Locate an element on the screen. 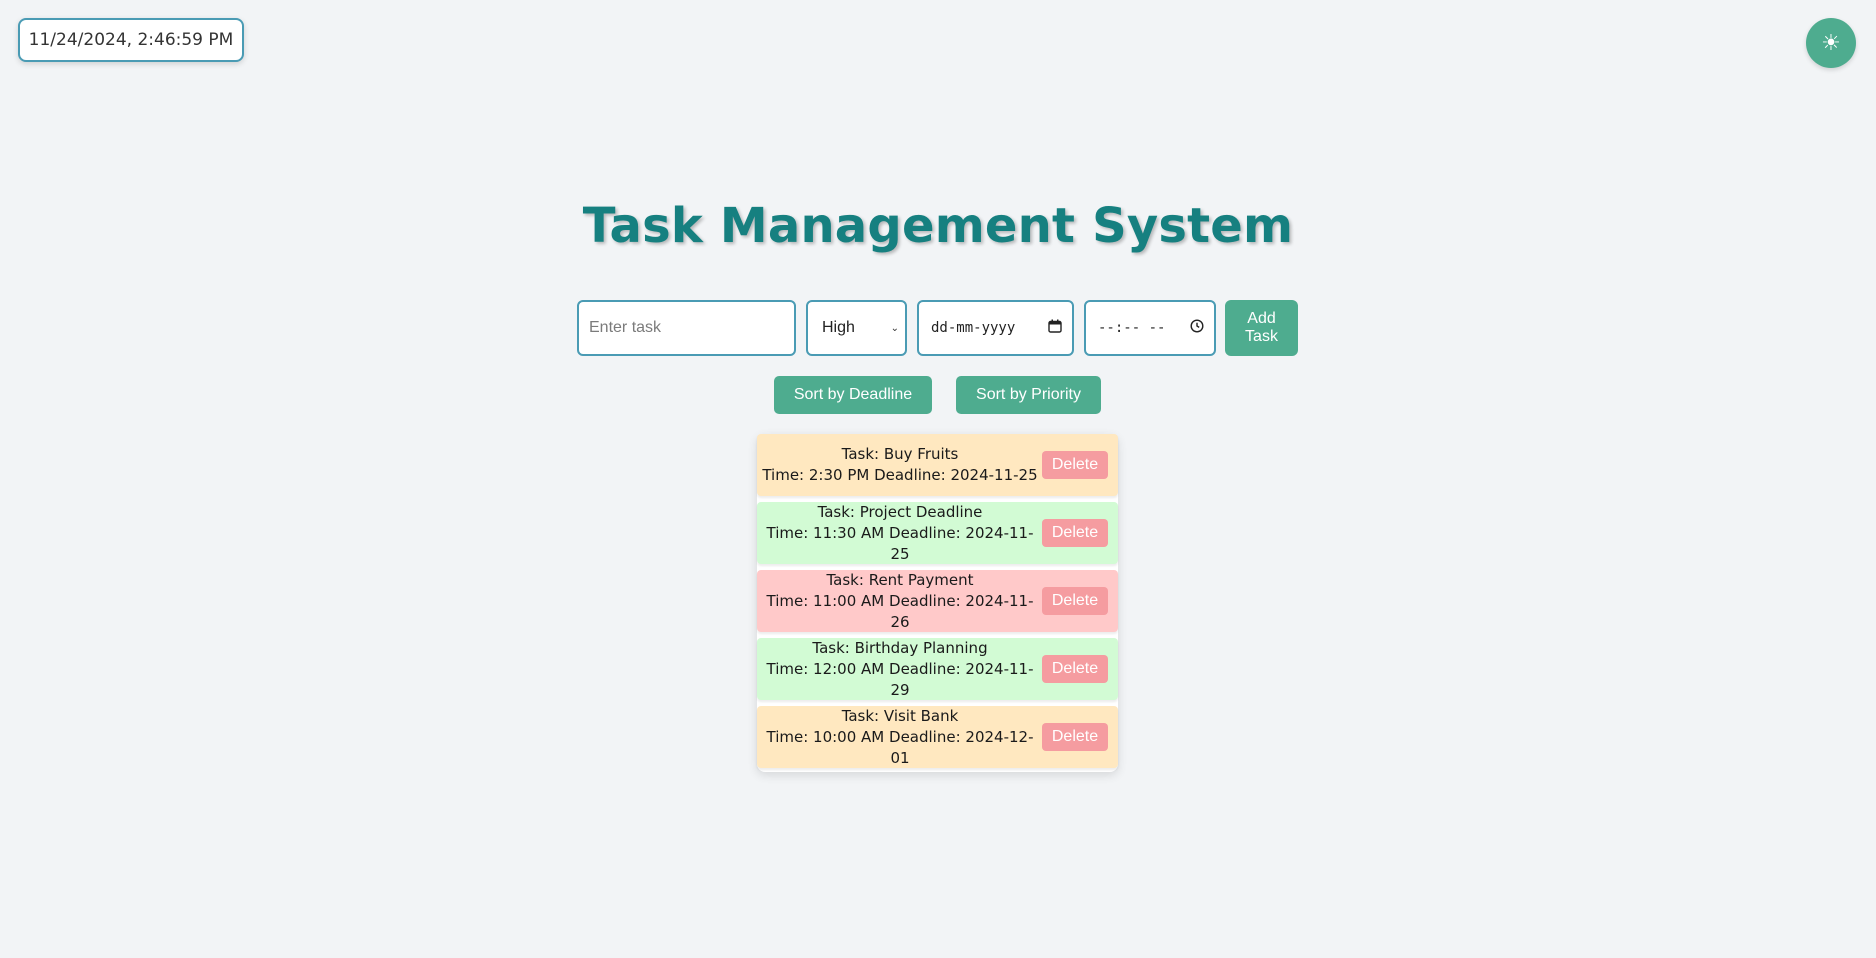  clock-icon is located at coordinates (1197, 328).